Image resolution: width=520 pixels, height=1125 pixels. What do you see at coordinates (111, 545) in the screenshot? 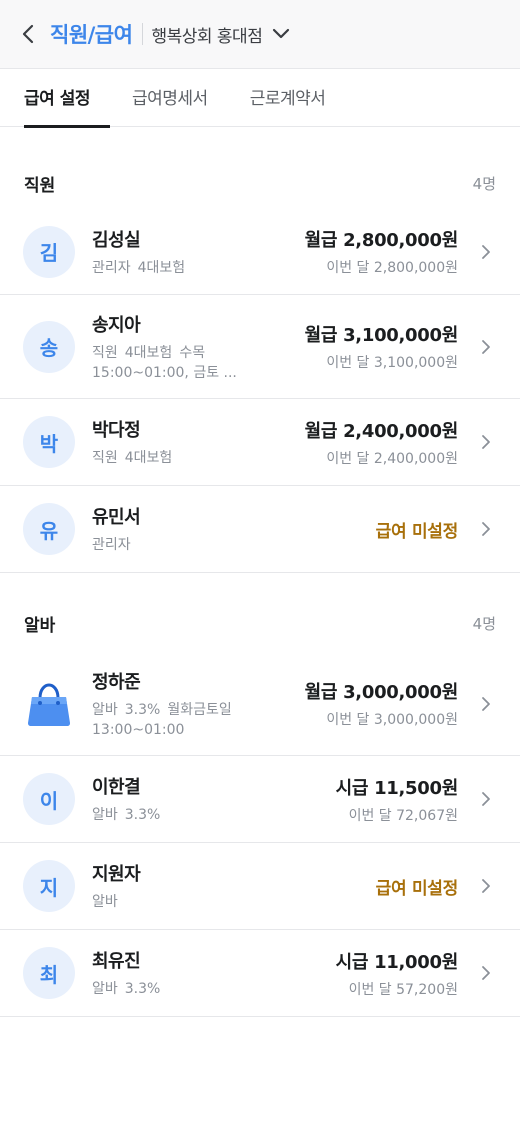
I see `employee-meta: 관리자` at bounding box center [111, 545].